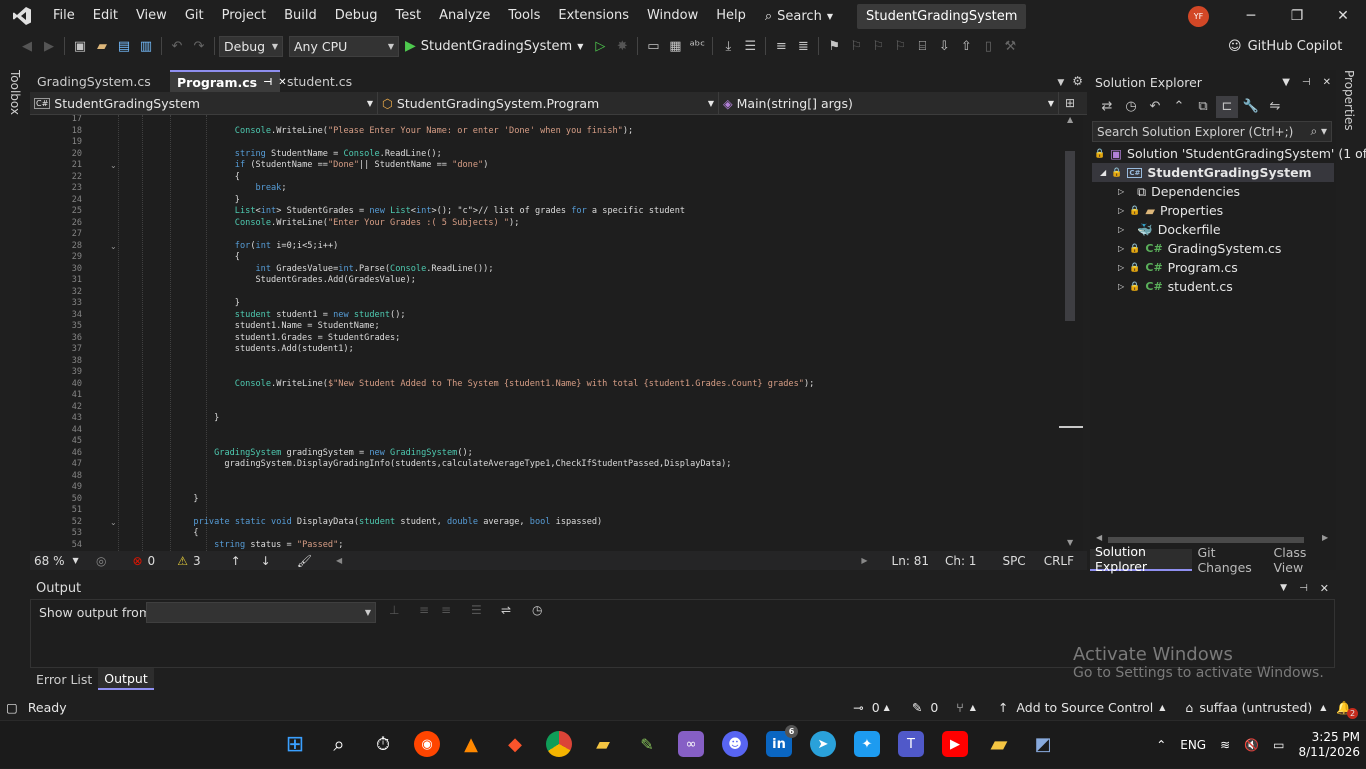  I want to click on clock: 3:25 PM 8/11/2026, so click(1329, 745).